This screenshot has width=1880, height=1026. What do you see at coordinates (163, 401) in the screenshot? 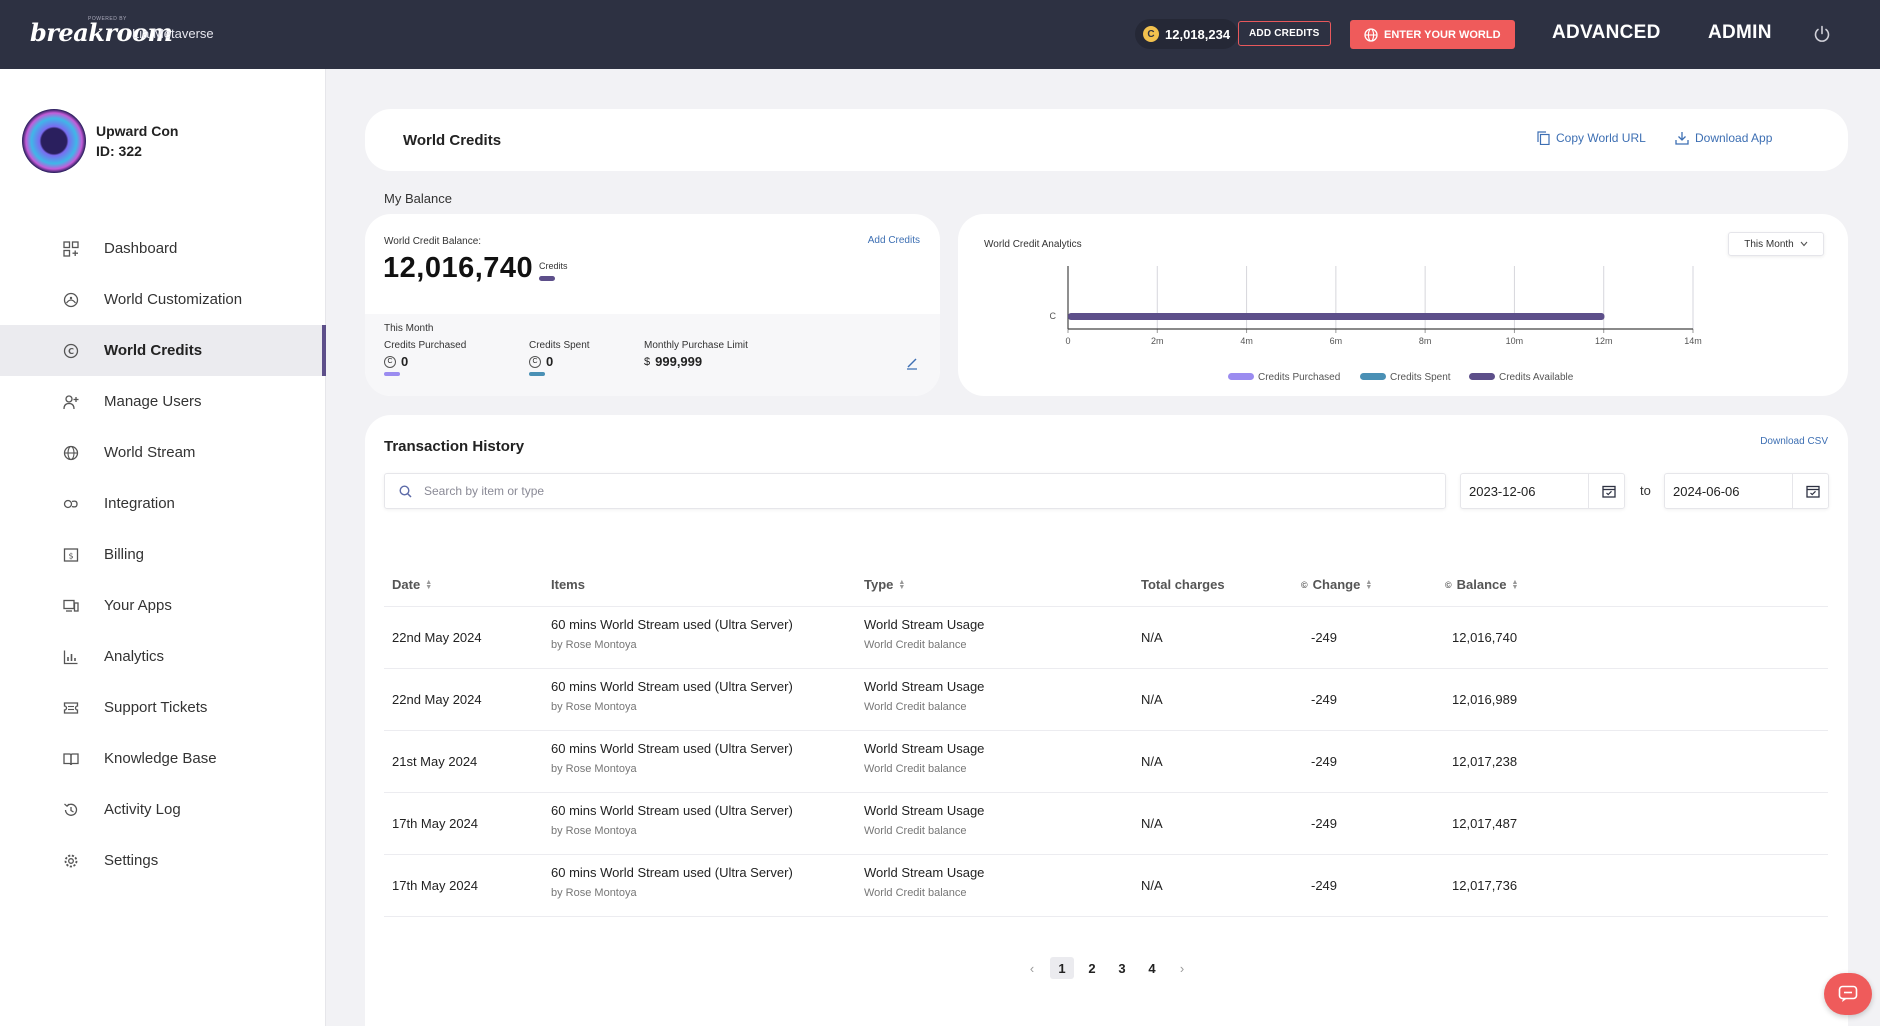
I see `sidebar-item-manage-users: Manage Users` at bounding box center [163, 401].